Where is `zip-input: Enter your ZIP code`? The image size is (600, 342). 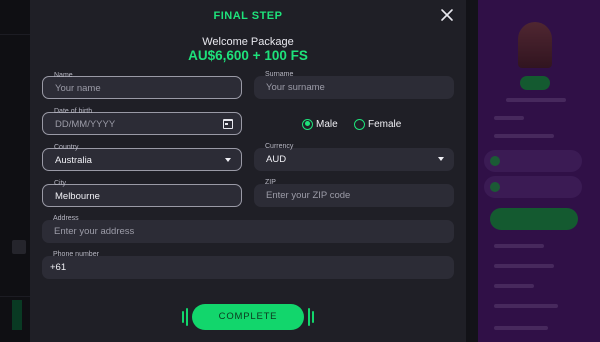
zip-input: Enter your ZIP code is located at coordinates (308, 195).